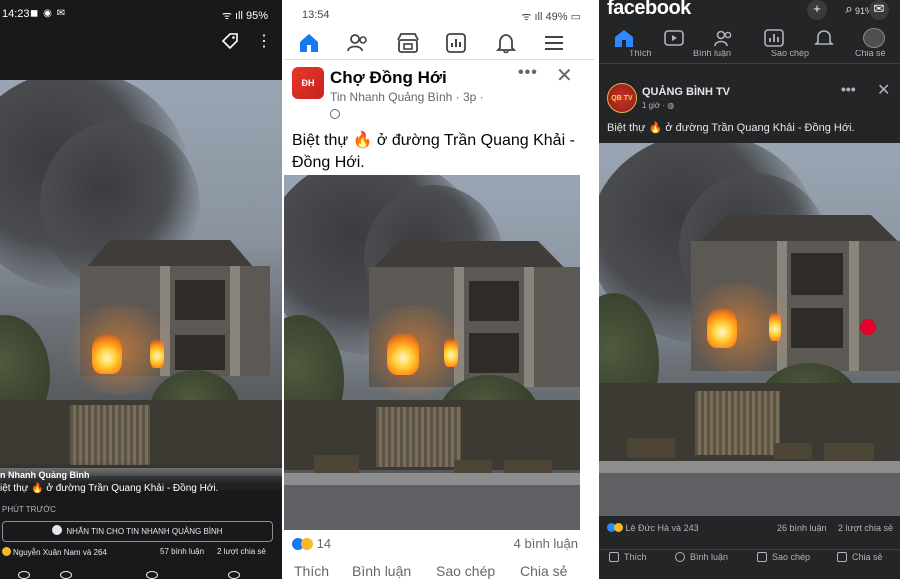 The height and width of the screenshot is (579, 900). Describe the element at coordinates (141, 15) in the screenshot. I see `status-bar: 14:23 ◼ ◉ ✉ ᯤ ıll 95%` at that location.